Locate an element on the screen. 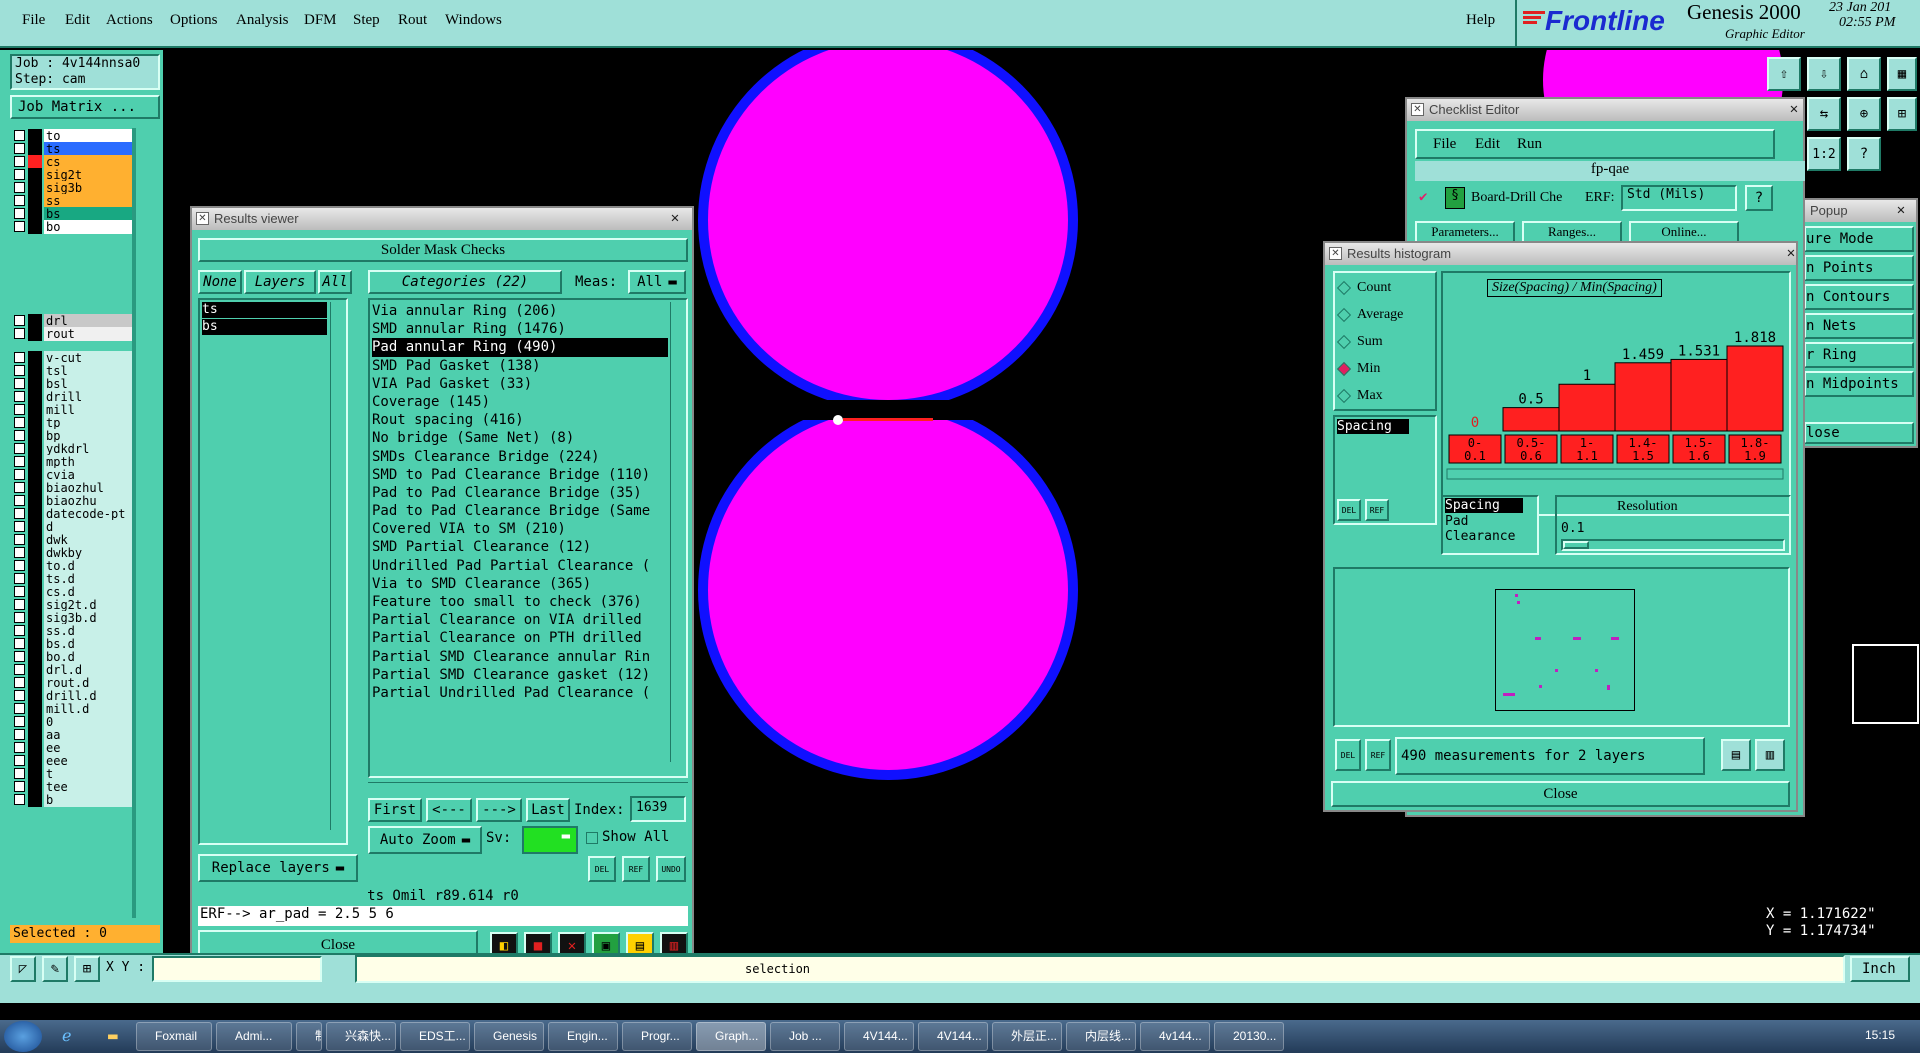 This screenshot has width=1920, height=1053. toolbar-build-icon: ⌂ is located at coordinates (1864, 74).